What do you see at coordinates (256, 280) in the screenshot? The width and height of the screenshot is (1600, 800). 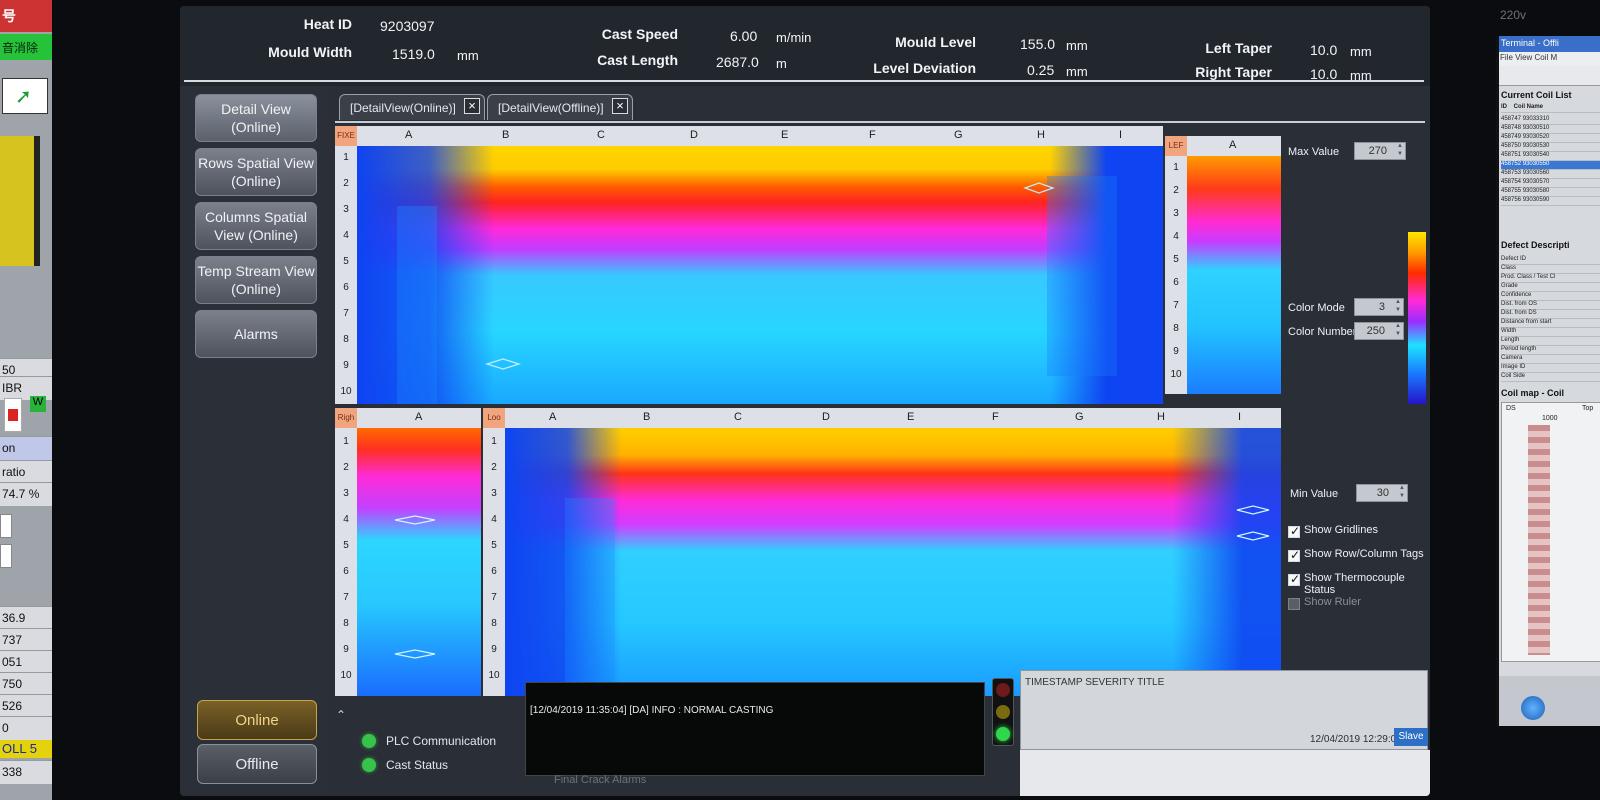 I see `temp-stream-view-button: Temp Stream View (Online)` at bounding box center [256, 280].